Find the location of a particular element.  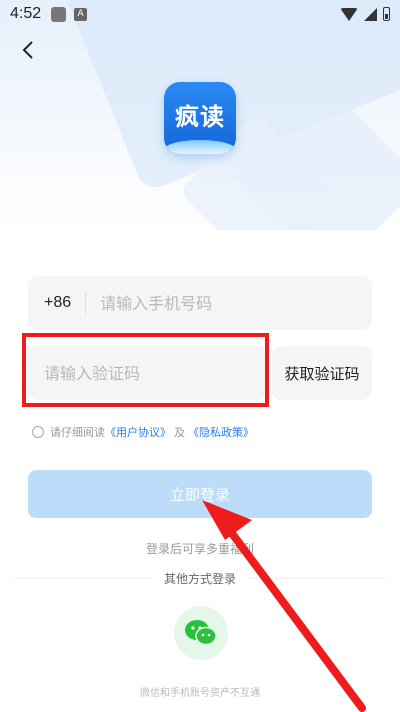

get-code-button: 获取验证码 is located at coordinates (322, 373).